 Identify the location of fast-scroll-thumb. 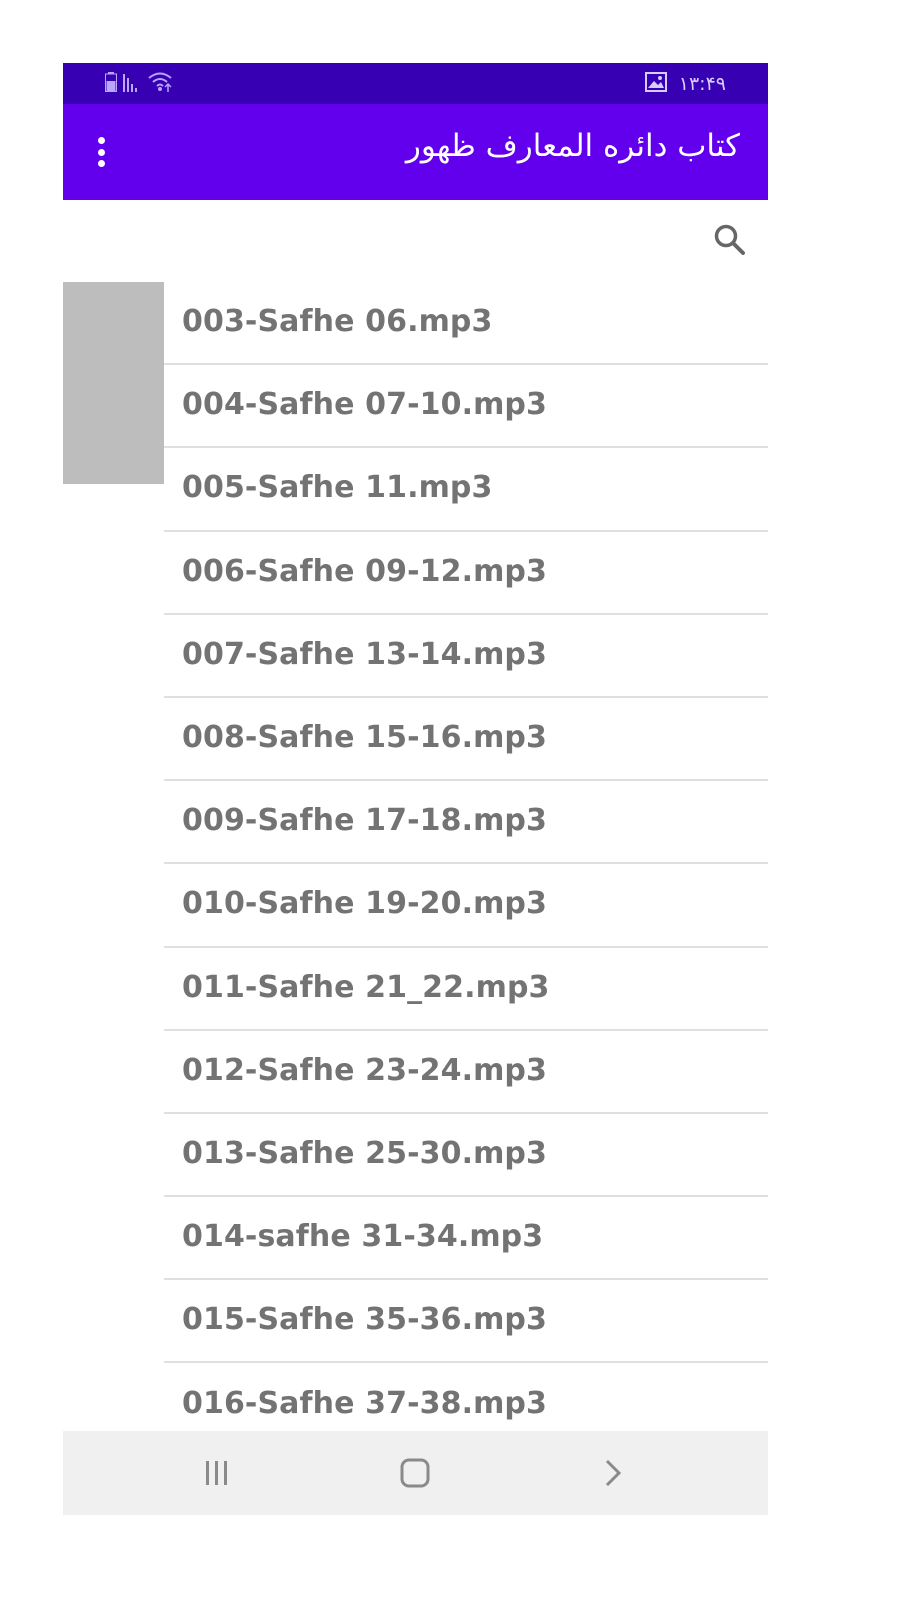
(113, 383).